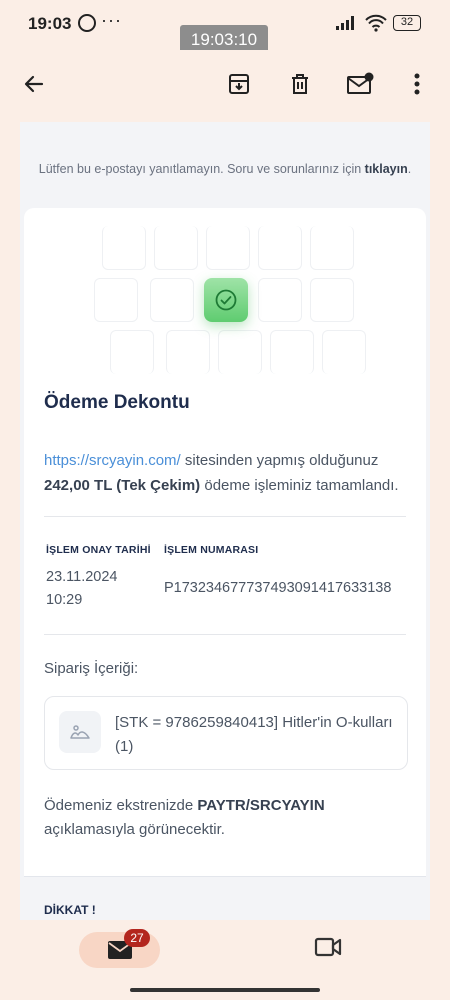  What do you see at coordinates (87, 23) in the screenshot?
I see `whatsapp-icon` at bounding box center [87, 23].